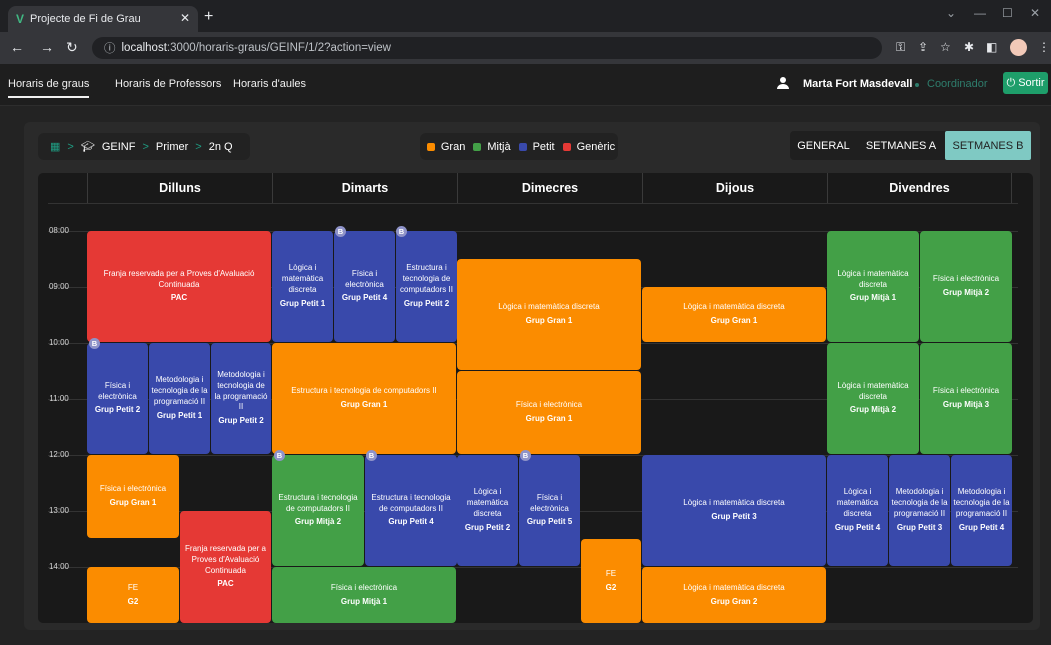 Image resolution: width=1051 pixels, height=645 pixels. What do you see at coordinates (364, 595) in the screenshot?
I see `schedule-event: Física i electrònica Grup Mitjà 1` at bounding box center [364, 595].